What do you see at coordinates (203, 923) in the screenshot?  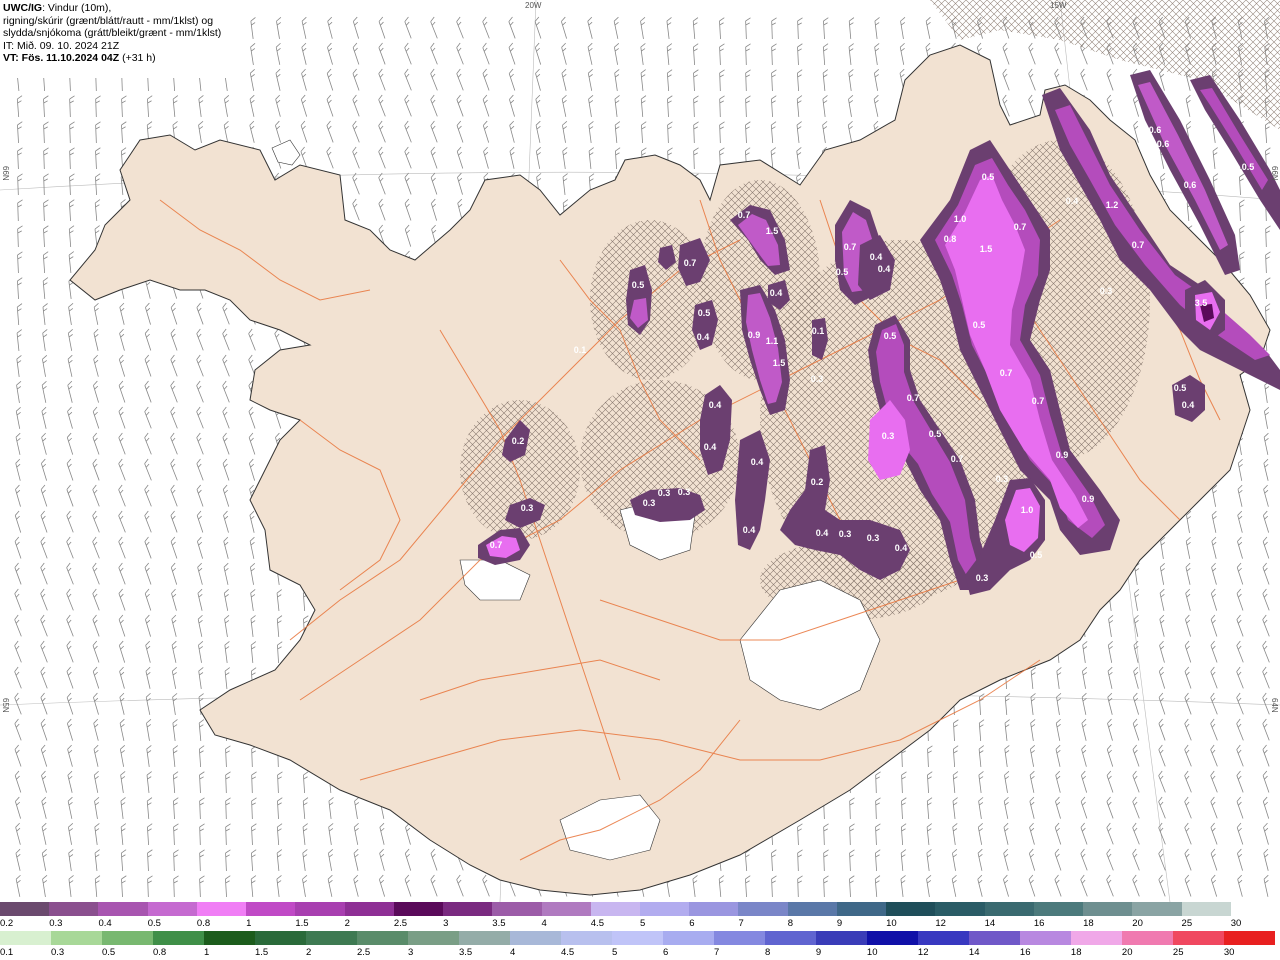 I see `legend-tick: 0.8` at bounding box center [203, 923].